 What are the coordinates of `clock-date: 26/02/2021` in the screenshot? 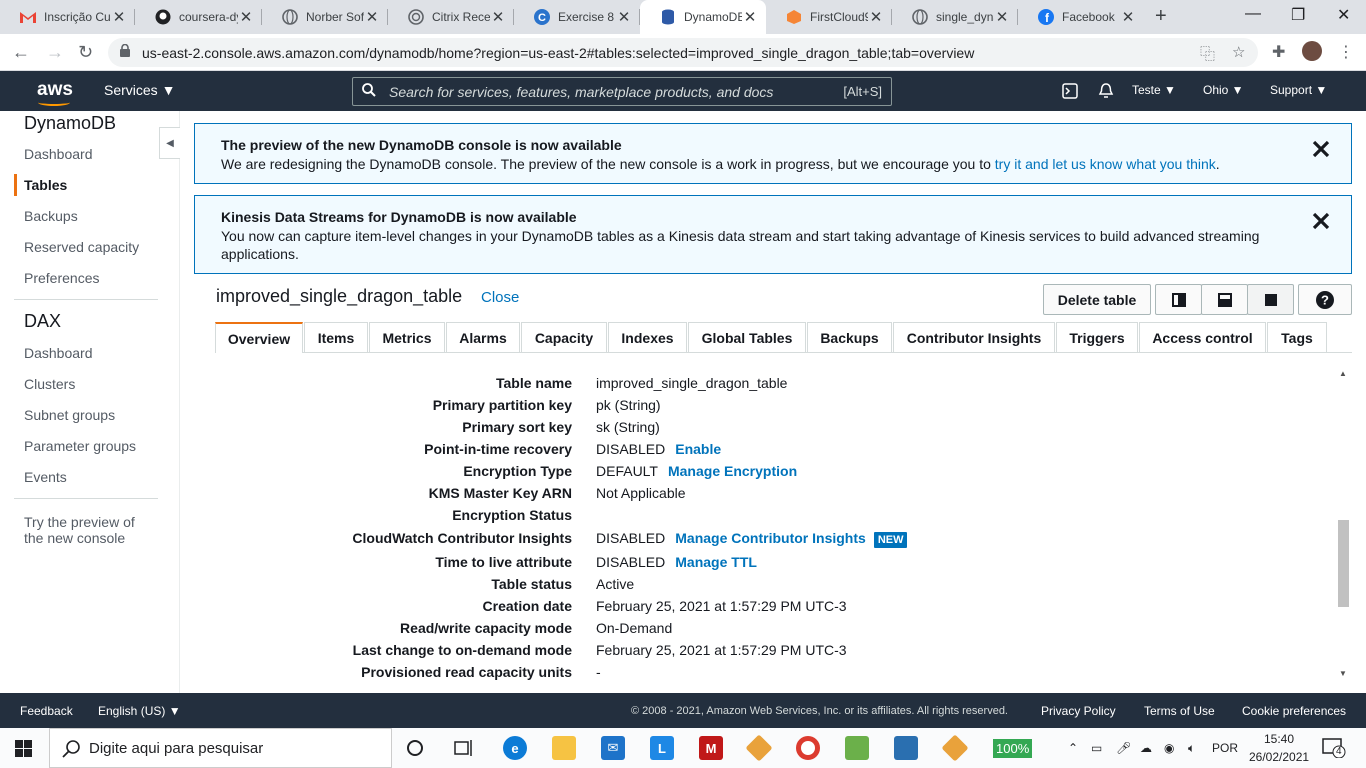 It's located at (1279, 757).